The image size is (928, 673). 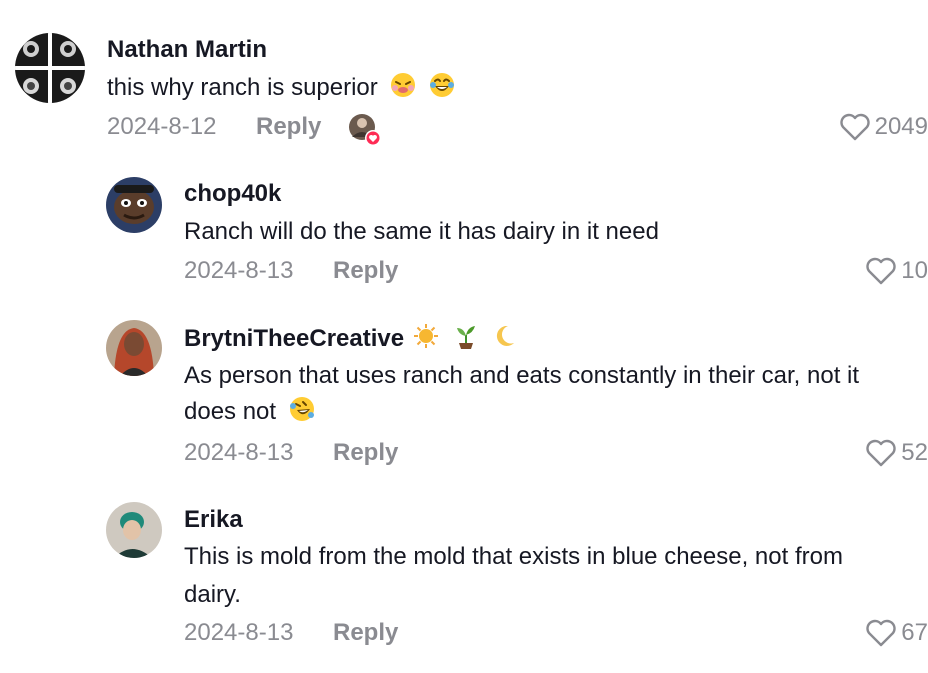 I want to click on like-button: 52, so click(x=896, y=453).